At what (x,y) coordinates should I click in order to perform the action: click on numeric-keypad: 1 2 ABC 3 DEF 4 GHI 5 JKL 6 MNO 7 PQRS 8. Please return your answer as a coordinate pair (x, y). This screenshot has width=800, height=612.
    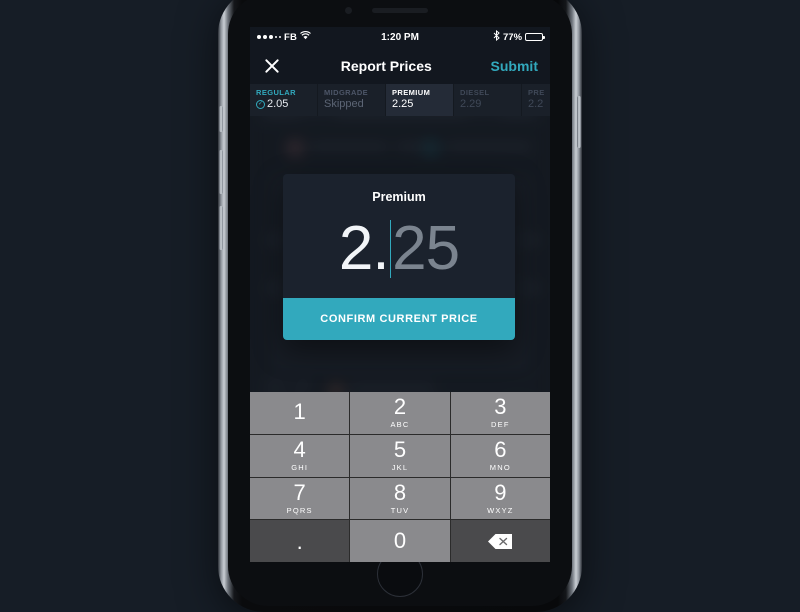
    Looking at the image, I should click on (400, 477).